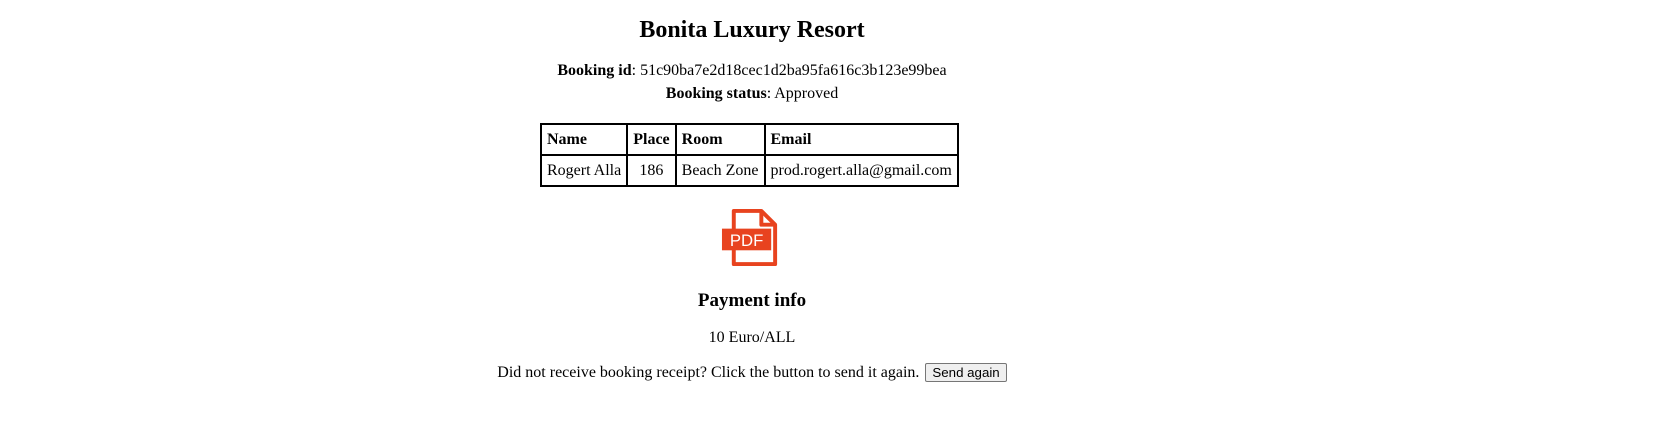  I want to click on cell-room: Beach Zone, so click(720, 170).